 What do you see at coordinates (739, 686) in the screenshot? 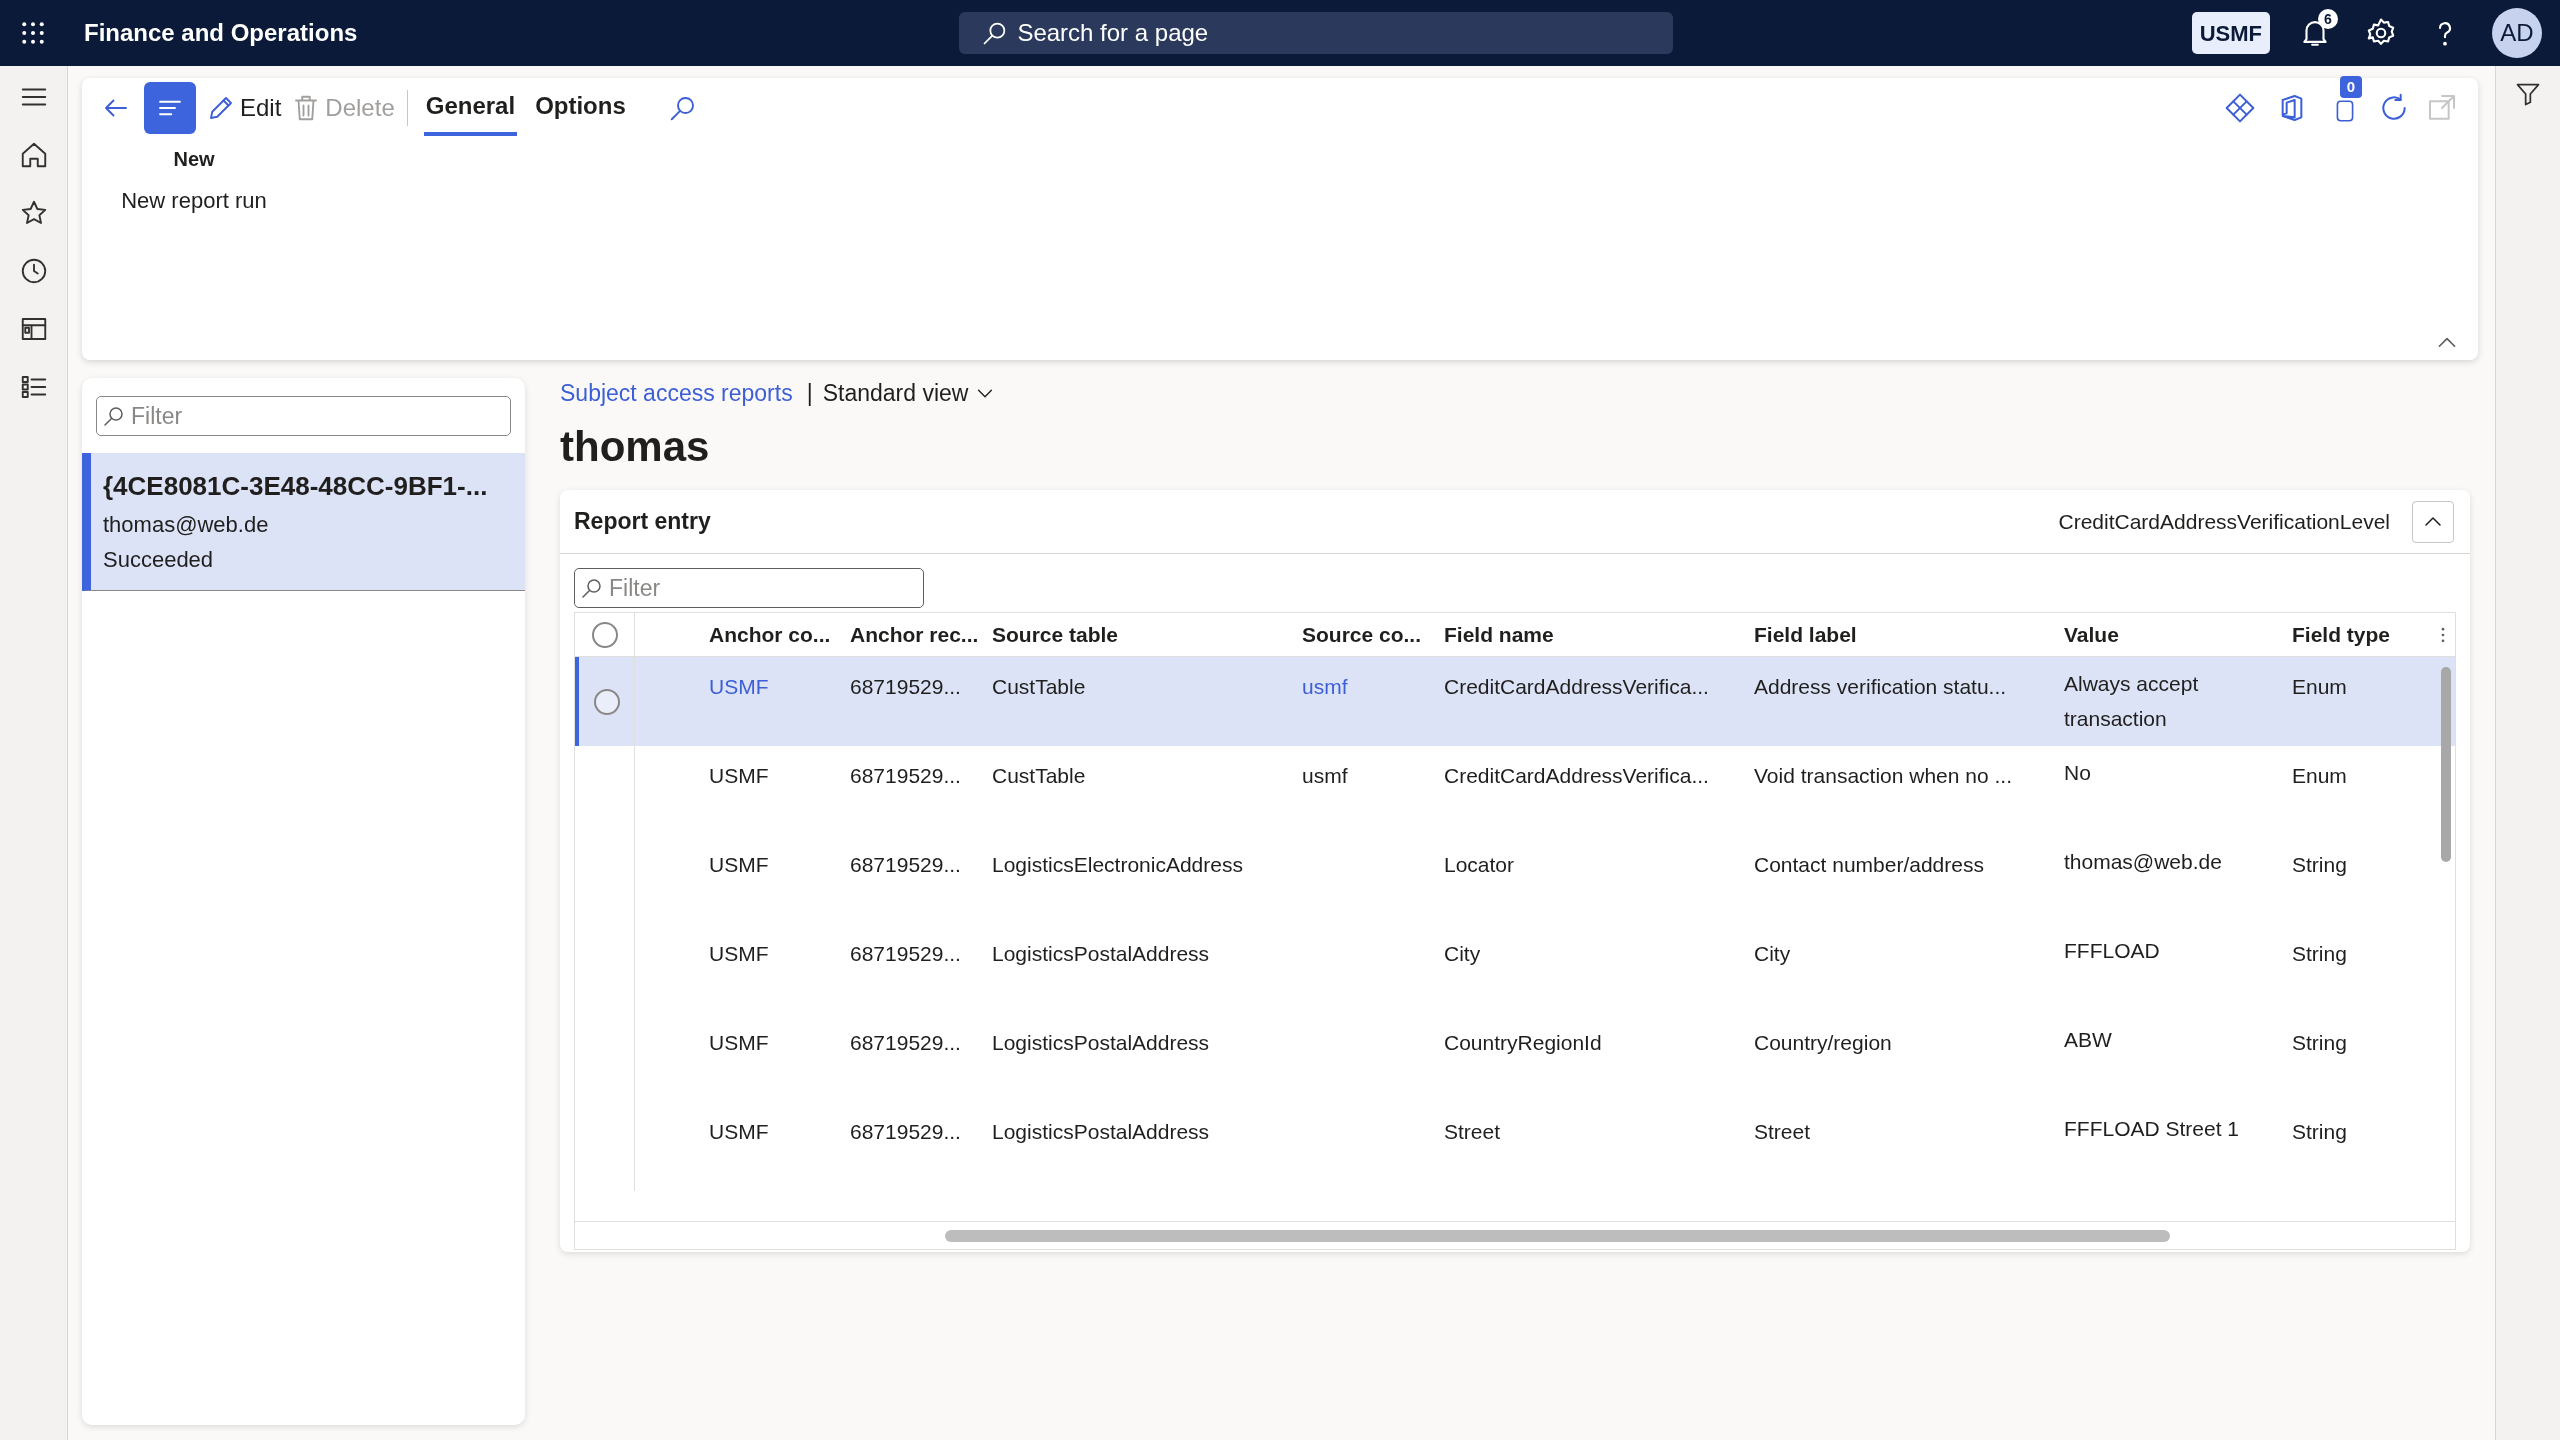
I see `table-link: USMF` at bounding box center [739, 686].